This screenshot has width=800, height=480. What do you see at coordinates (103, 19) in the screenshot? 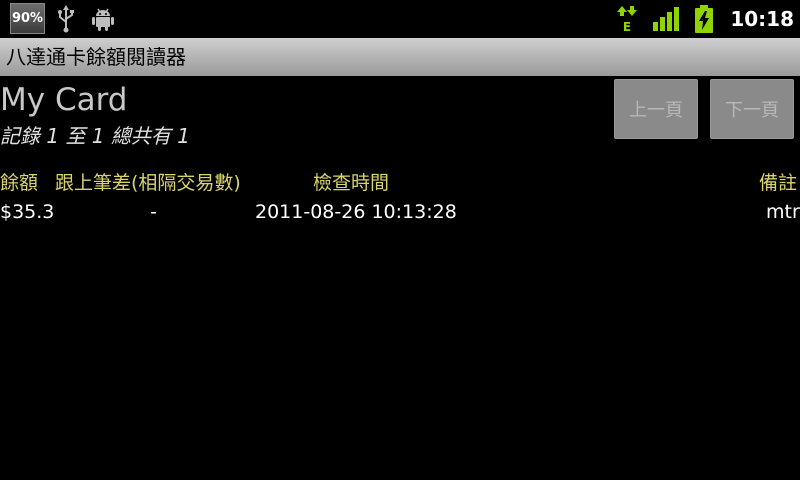
I see `android-icon` at bounding box center [103, 19].